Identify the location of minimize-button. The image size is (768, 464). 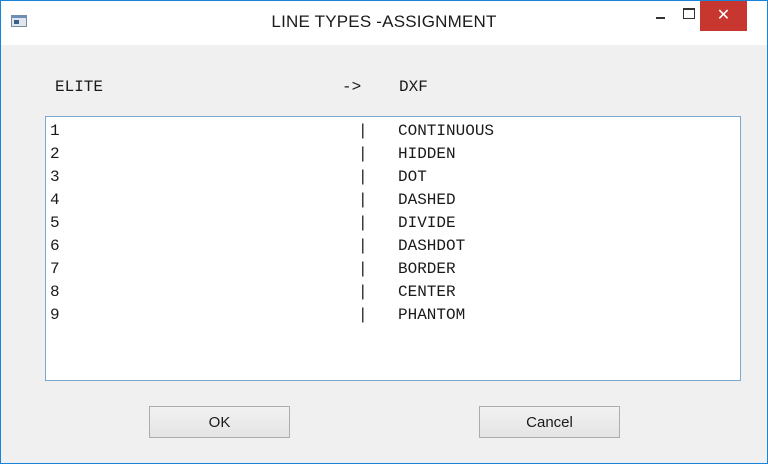
(660, 16).